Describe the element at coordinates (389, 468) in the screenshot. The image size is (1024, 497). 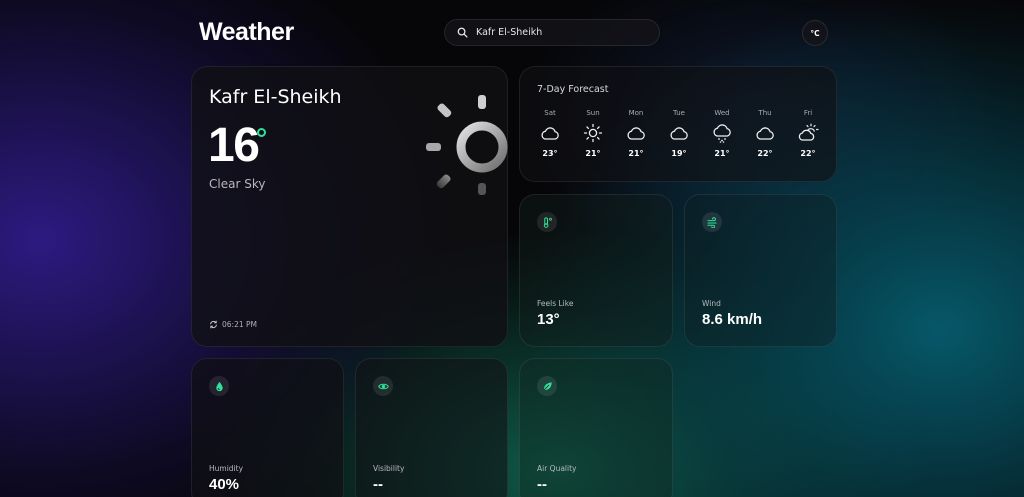
I see `visibility-label: Visibility` at that location.